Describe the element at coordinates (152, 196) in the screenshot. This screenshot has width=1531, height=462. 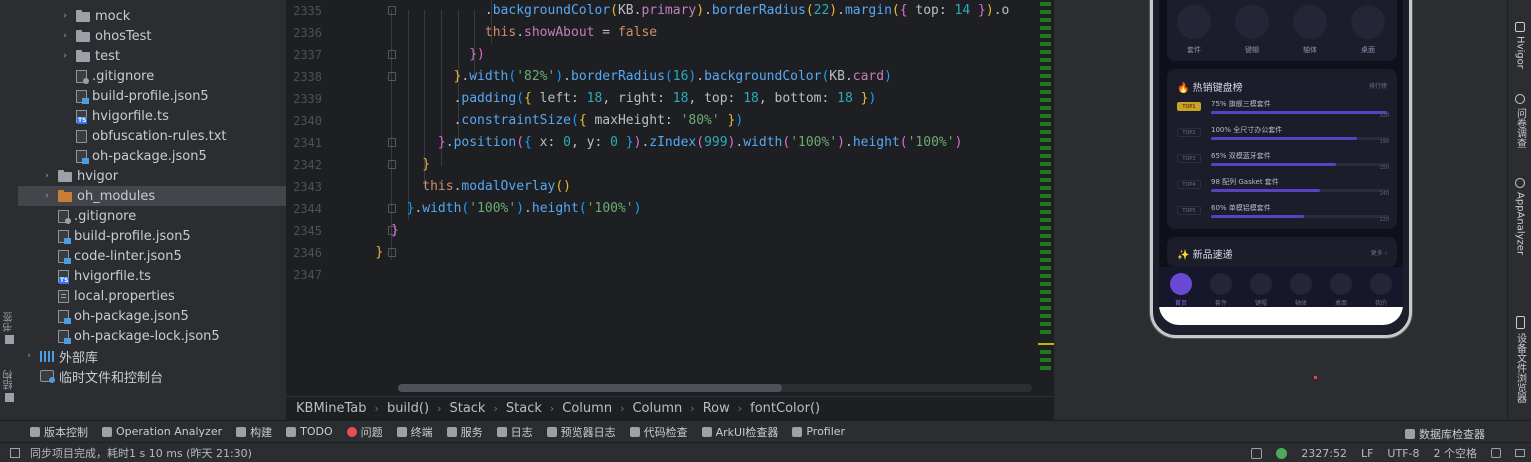
I see `tree-item: › oh_modules` at that location.